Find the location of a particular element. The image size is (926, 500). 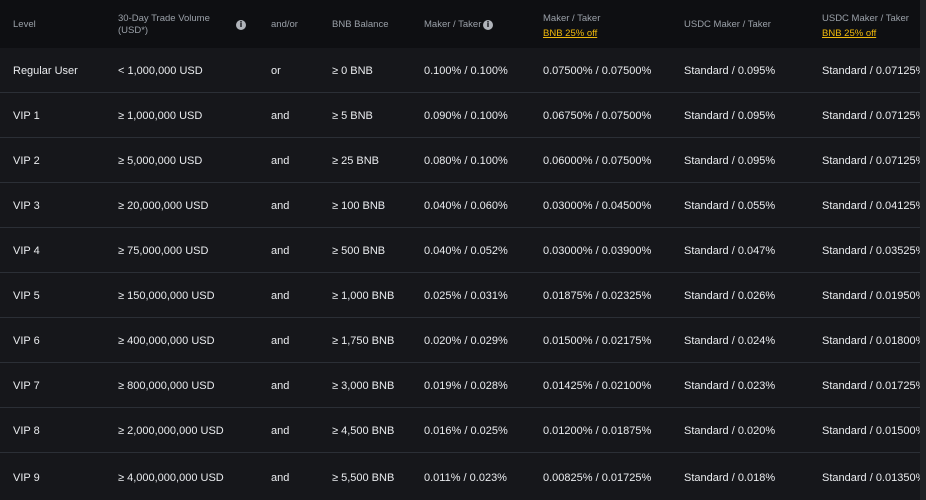

cell-volume: ≥ 800,000,000 USD is located at coordinates (166, 386).